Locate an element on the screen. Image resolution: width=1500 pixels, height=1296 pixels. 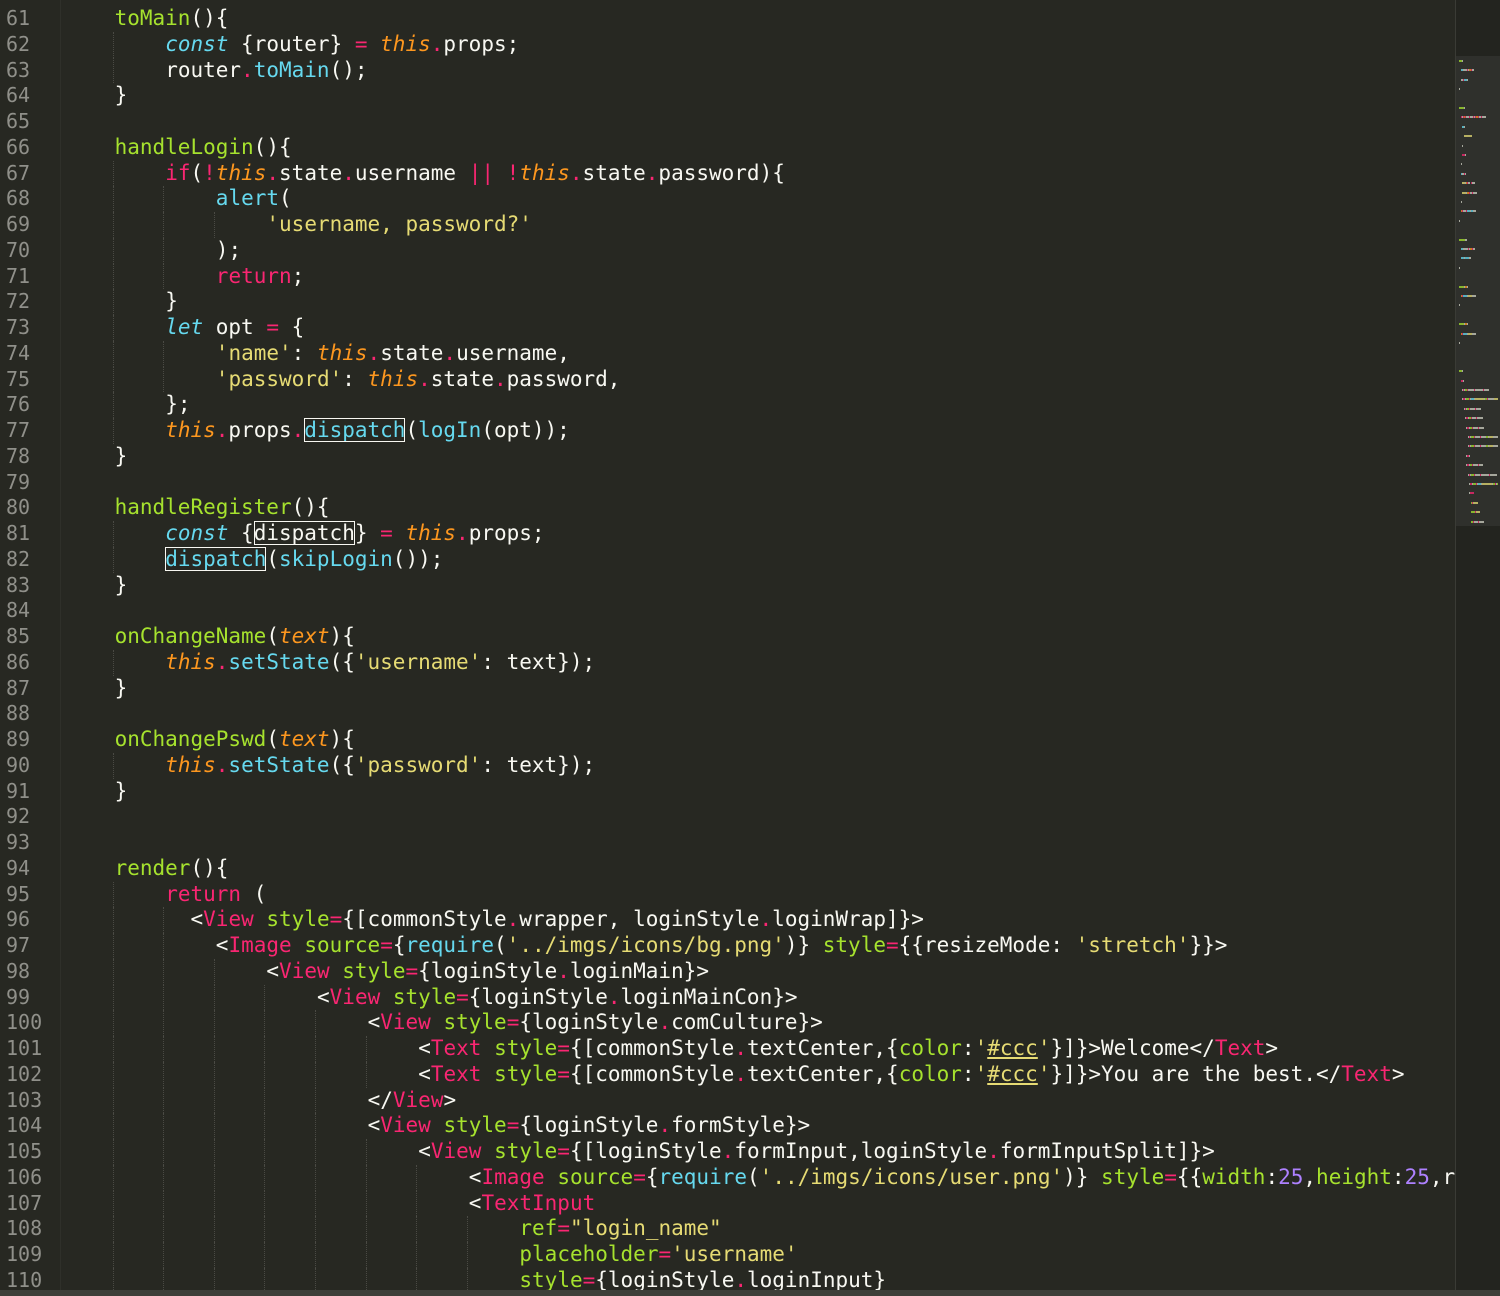
code-line: 94 render(){ is located at coordinates (728, 869).